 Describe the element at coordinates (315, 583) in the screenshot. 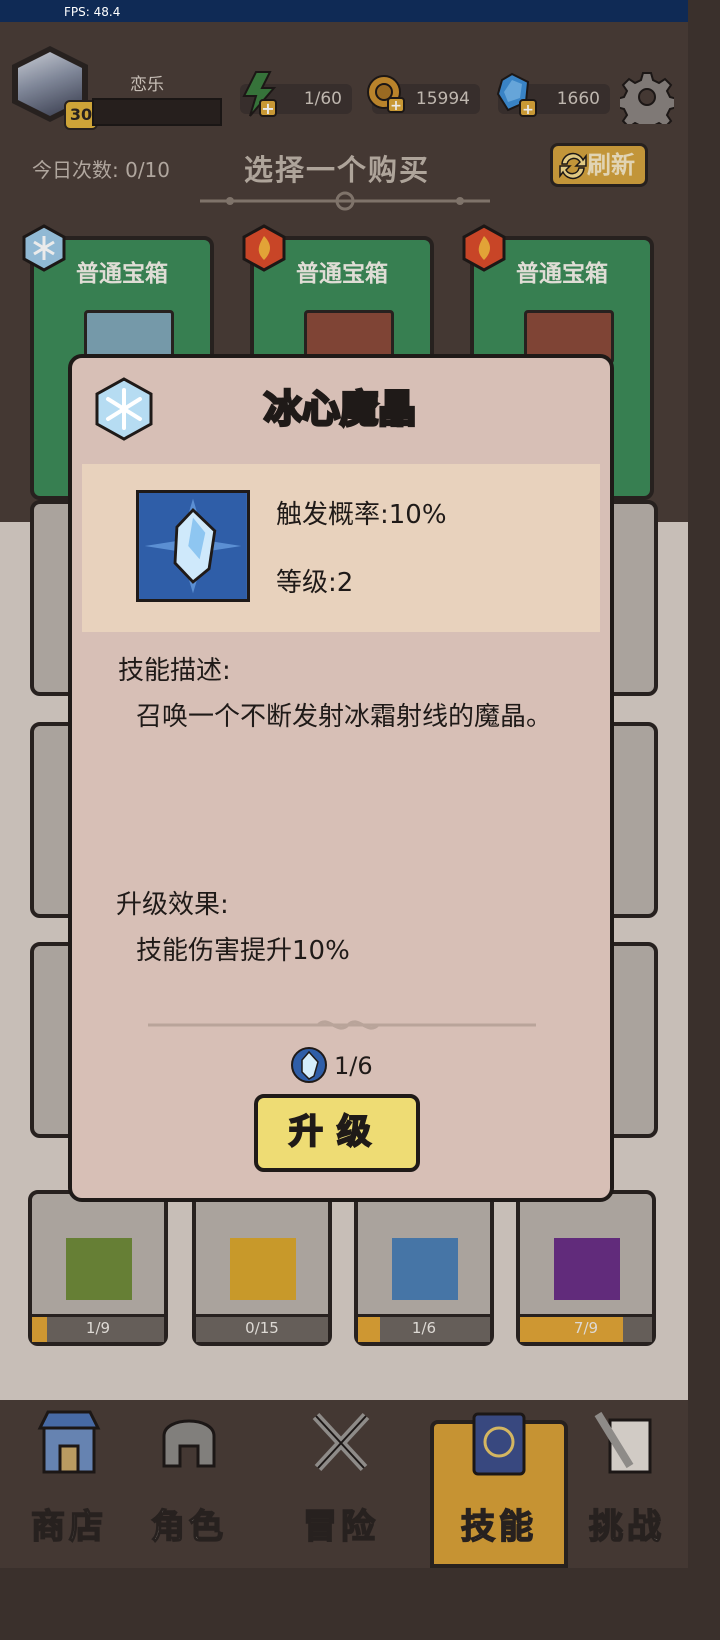

I see `skill-level: 等级:2` at that location.